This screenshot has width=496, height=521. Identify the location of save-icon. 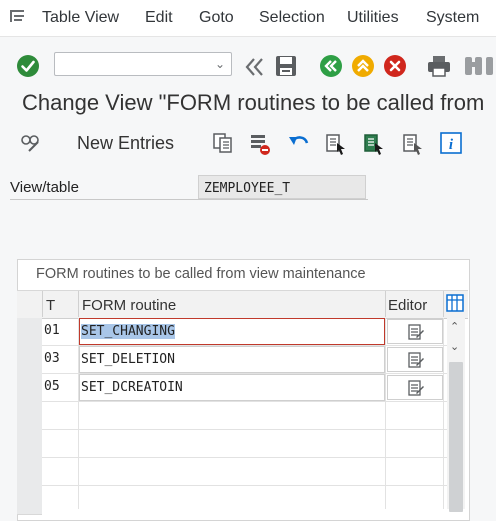
(286, 66).